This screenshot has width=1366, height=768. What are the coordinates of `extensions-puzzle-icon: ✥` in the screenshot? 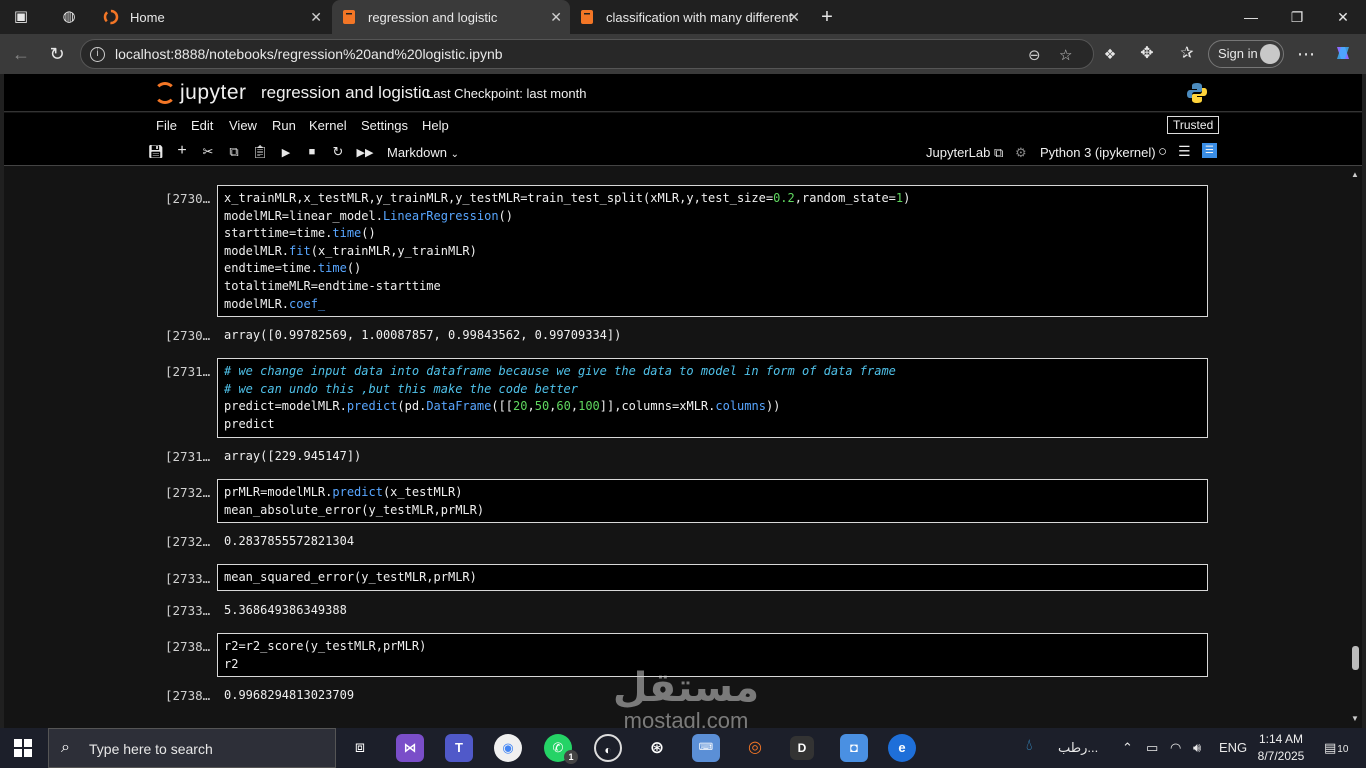 It's located at (1147, 54).